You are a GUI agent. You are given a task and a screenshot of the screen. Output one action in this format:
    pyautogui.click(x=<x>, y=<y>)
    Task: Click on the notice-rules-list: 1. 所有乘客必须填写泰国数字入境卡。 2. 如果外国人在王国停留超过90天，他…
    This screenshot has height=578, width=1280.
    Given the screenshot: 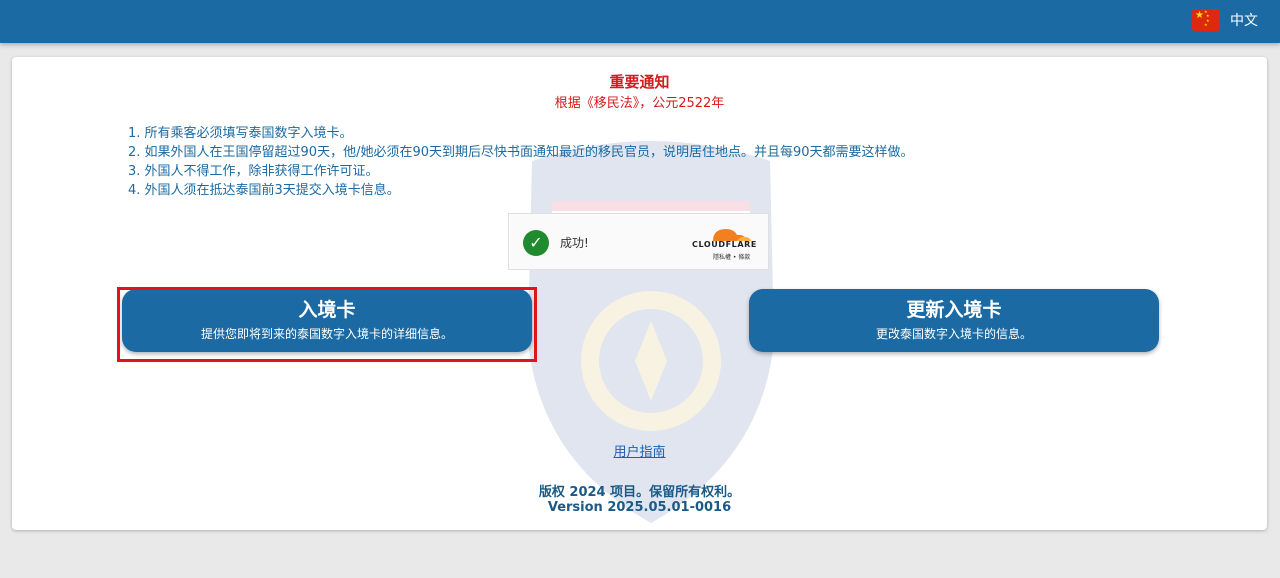 What is the action you would take?
    pyautogui.click(x=521, y=162)
    